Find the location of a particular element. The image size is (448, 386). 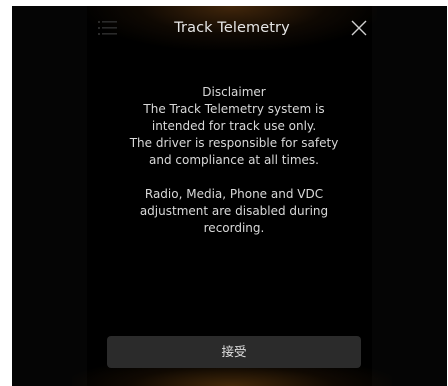

disclaimer-line: and compliance at all times. is located at coordinates (234, 160).